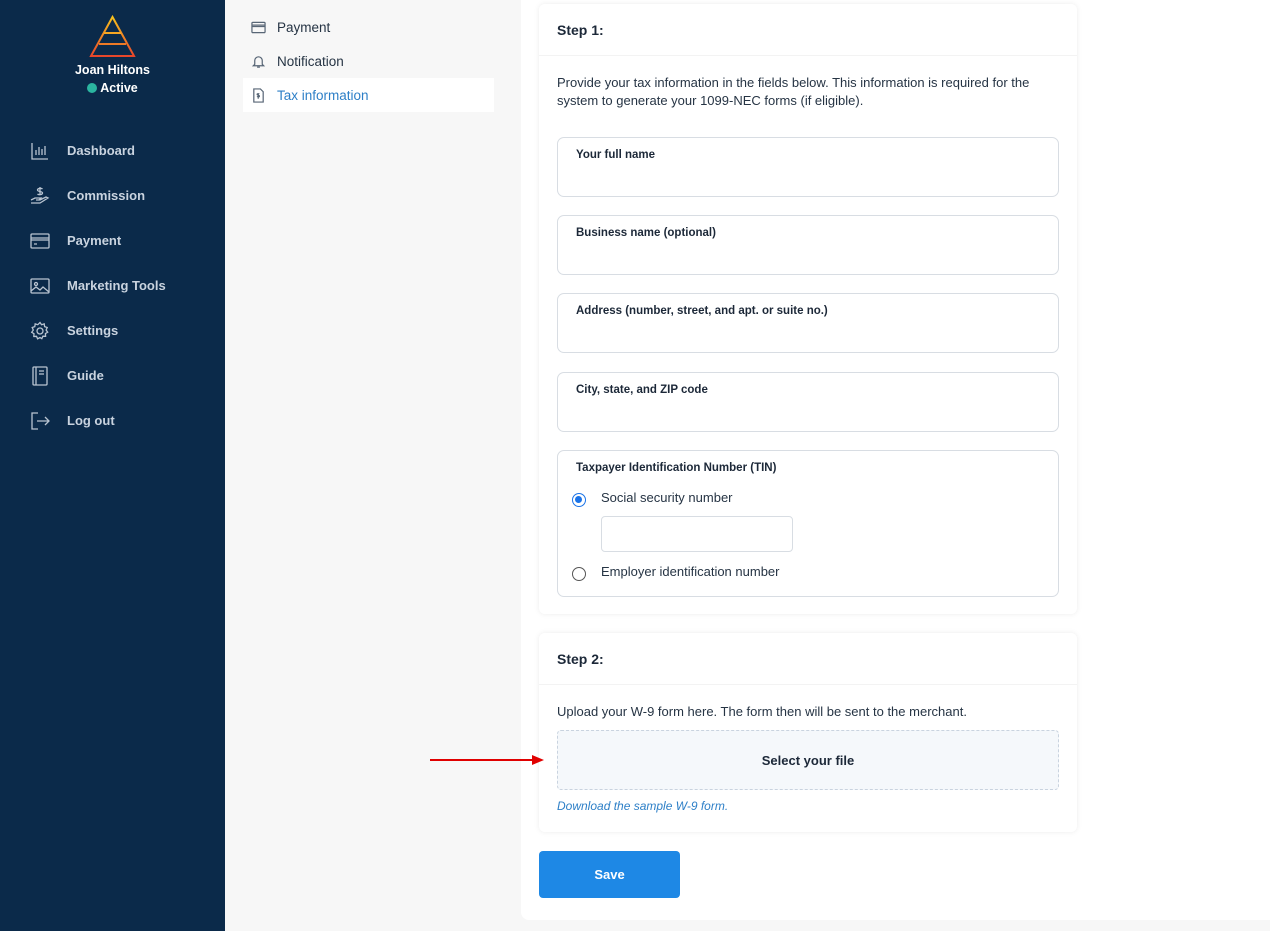  I want to click on business-name-label: Business name (optional), so click(646, 233).